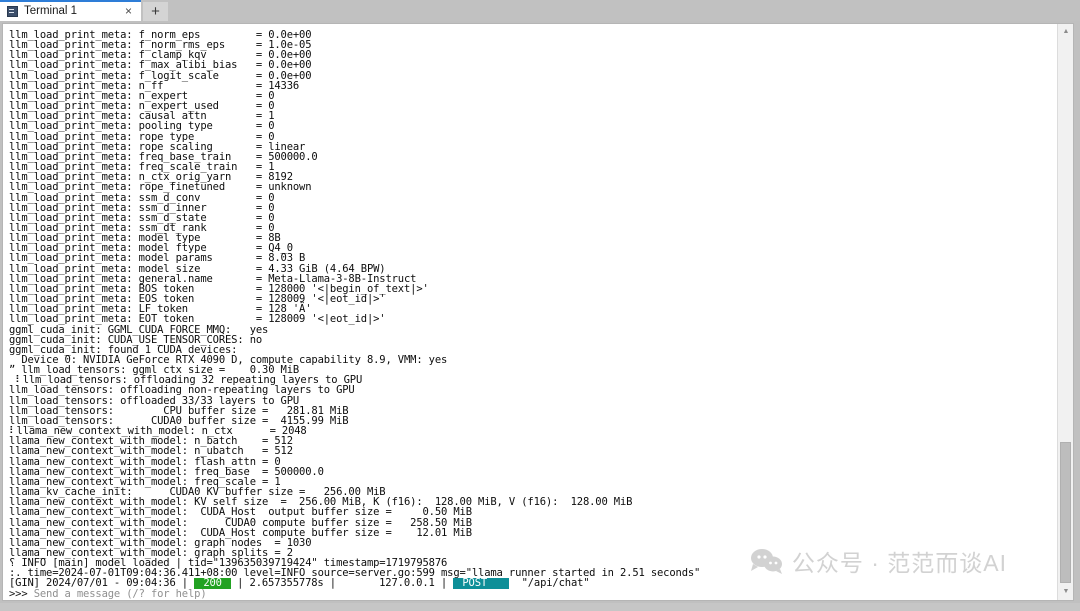 The image size is (1080, 611). I want to click on gin-duration: | 2.657355778s |, so click(305, 583).